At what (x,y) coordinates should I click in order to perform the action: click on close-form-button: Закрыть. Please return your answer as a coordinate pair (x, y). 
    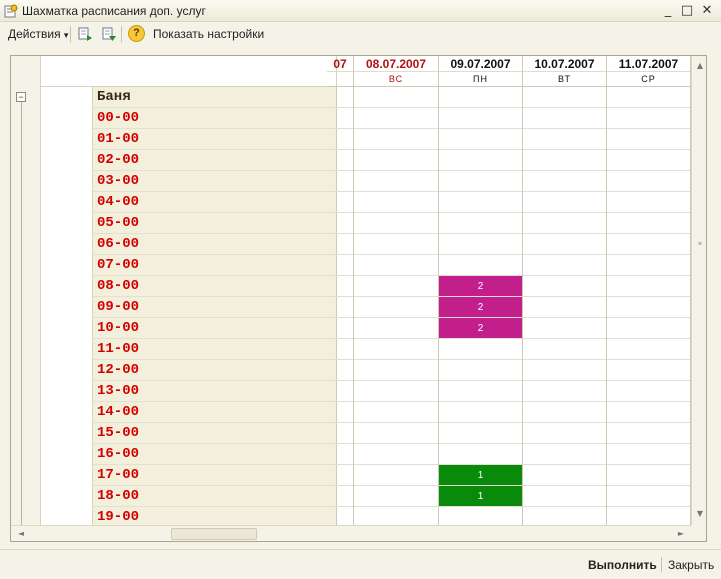
    Looking at the image, I should click on (691, 565).